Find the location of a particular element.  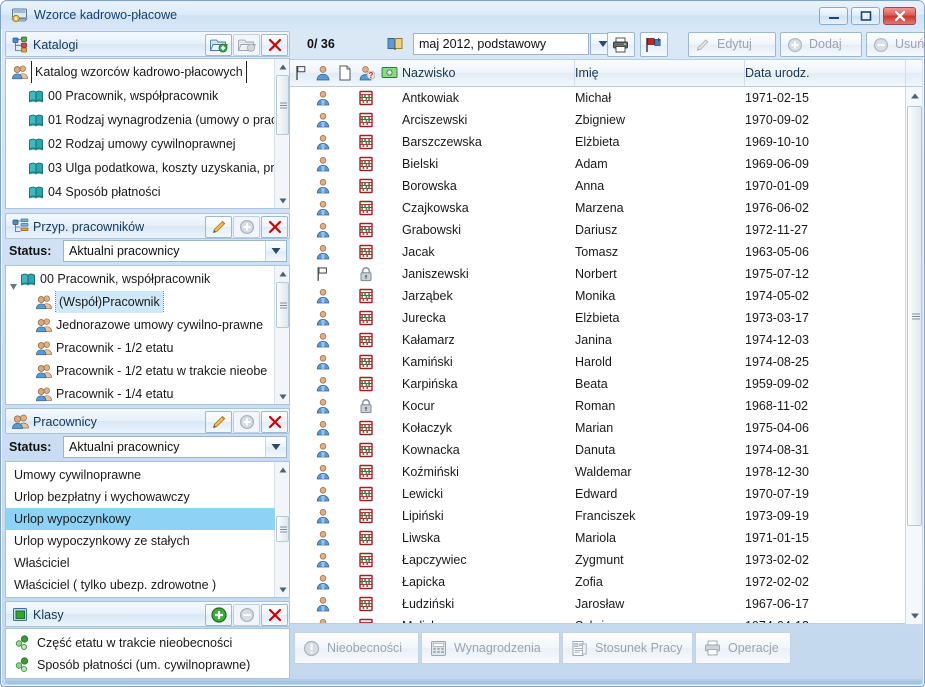

assign-tree-item: Jednorazowe umowy cywilno-prawne is located at coordinates (140, 325).